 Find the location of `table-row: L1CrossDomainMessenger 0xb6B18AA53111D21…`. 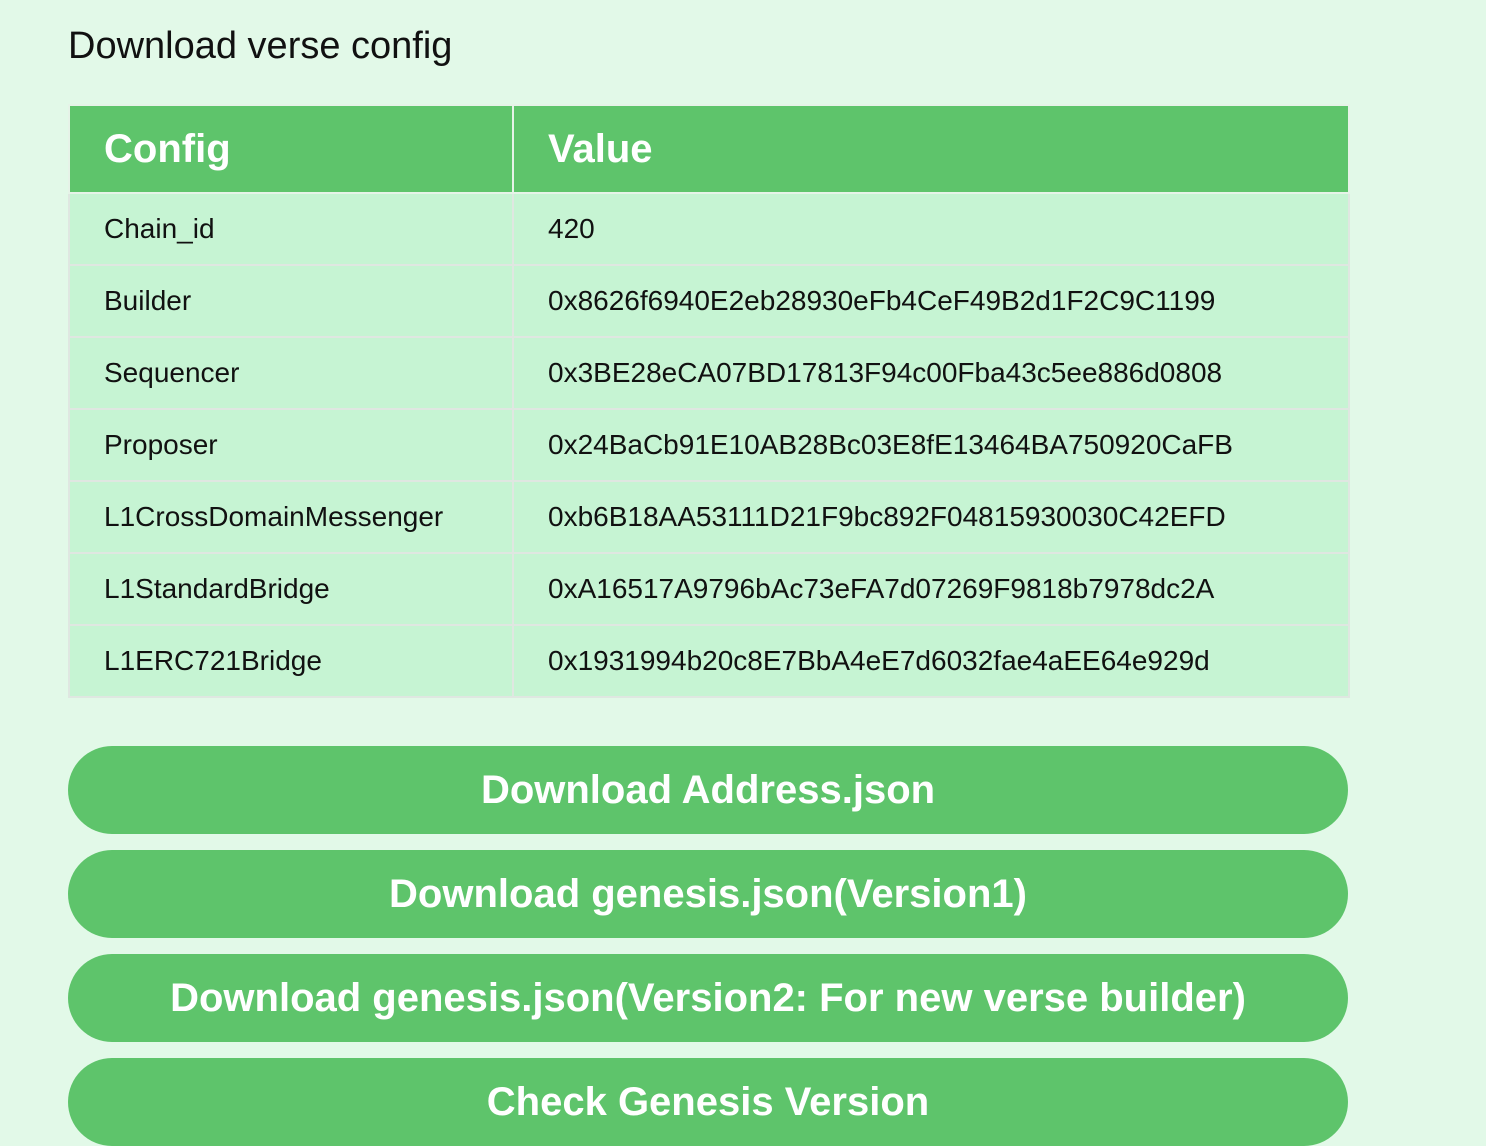

table-row: L1CrossDomainMessenger 0xb6B18AA53111D21… is located at coordinates (709, 517).